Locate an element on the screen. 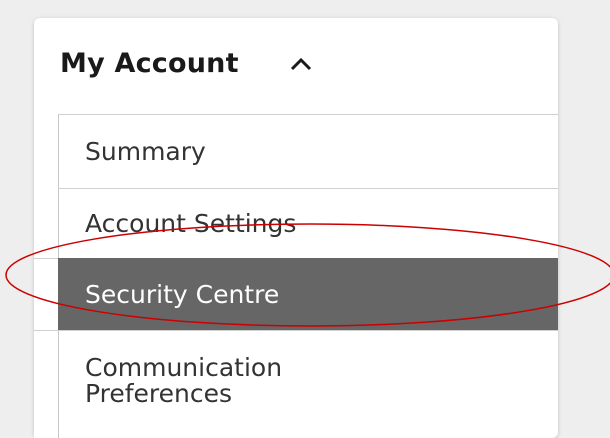  menu-item-security-centre: Security Centre is located at coordinates (308, 294).